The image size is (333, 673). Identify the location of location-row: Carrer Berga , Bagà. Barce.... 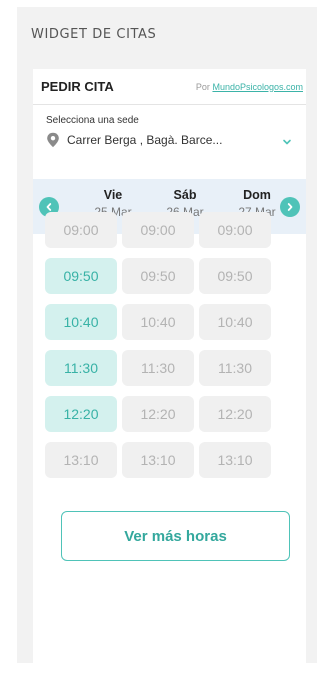
(176, 140).